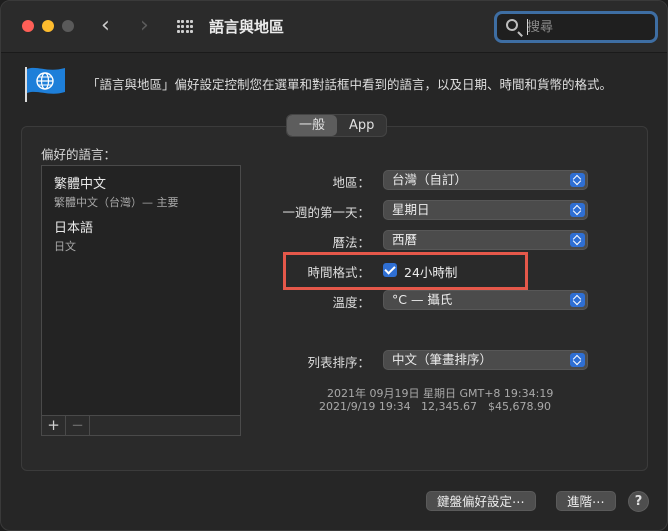 The image size is (668, 531). Describe the element at coordinates (312, 125) in the screenshot. I see `tab-general: 一般` at that location.